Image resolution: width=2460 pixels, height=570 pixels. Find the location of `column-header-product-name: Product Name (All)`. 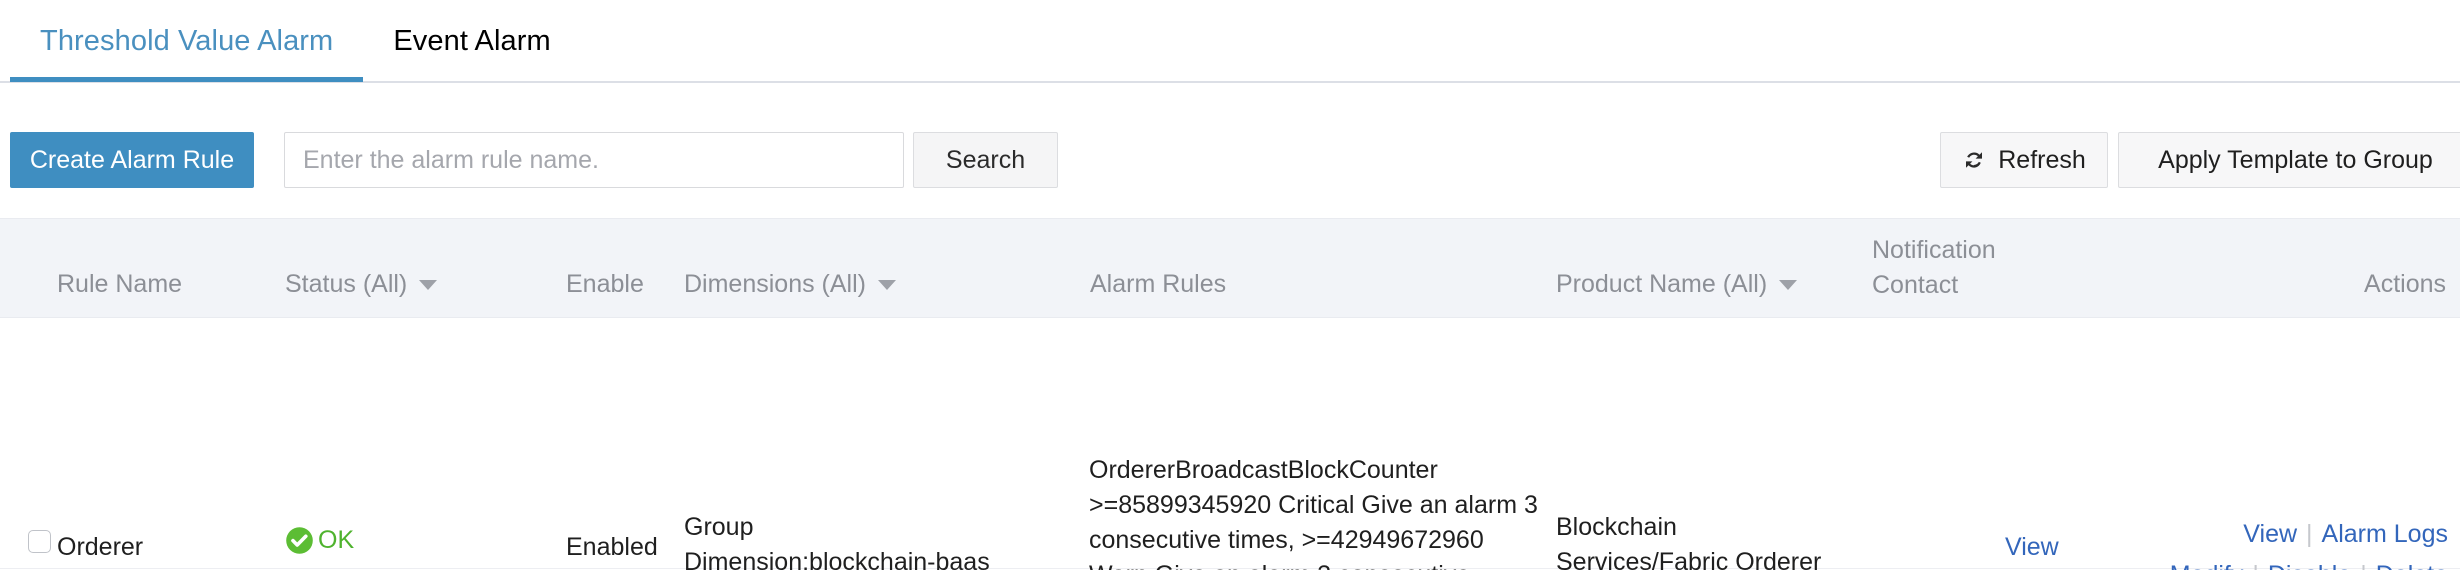

column-header-product-name: Product Name (All) is located at coordinates (1677, 284).